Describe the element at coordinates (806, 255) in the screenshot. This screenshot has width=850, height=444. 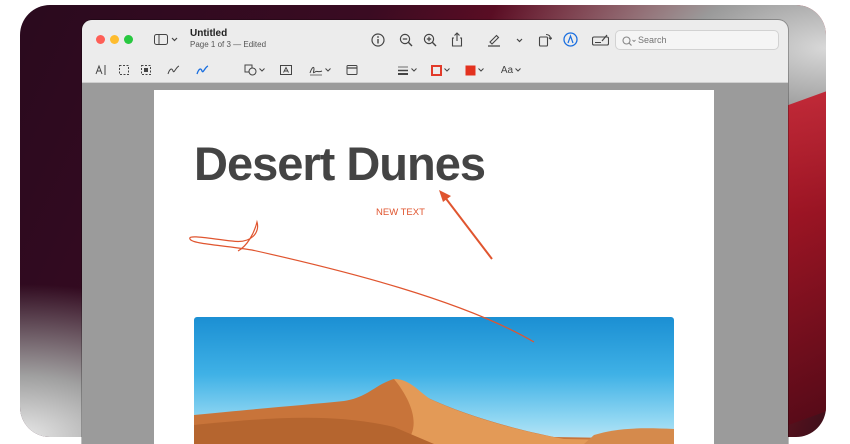
I see `wallpaper-stripe` at that location.